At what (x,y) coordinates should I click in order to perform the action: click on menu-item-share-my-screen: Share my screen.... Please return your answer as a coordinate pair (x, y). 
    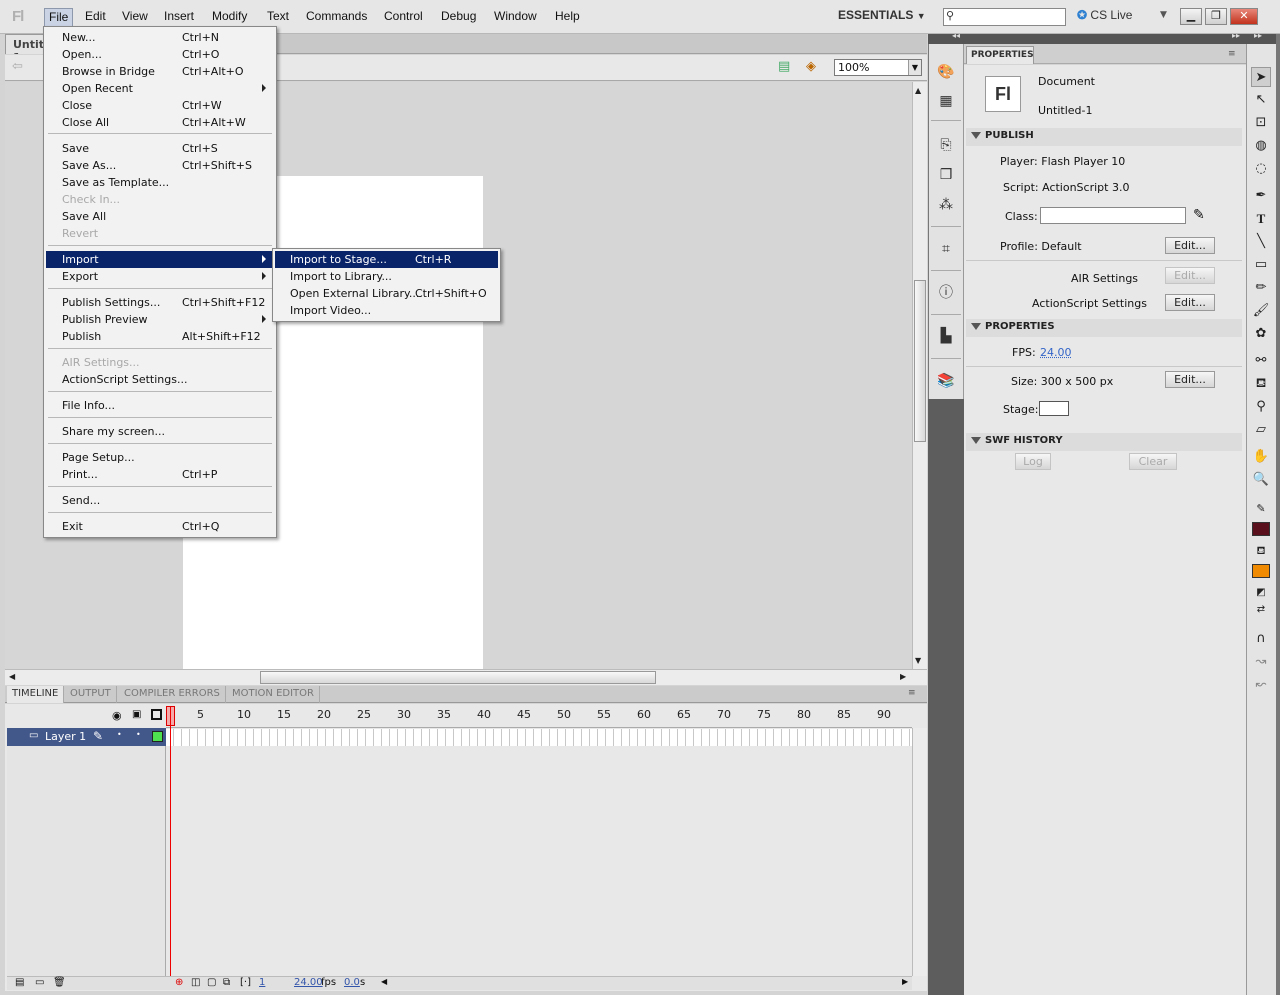
    Looking at the image, I should click on (160, 431).